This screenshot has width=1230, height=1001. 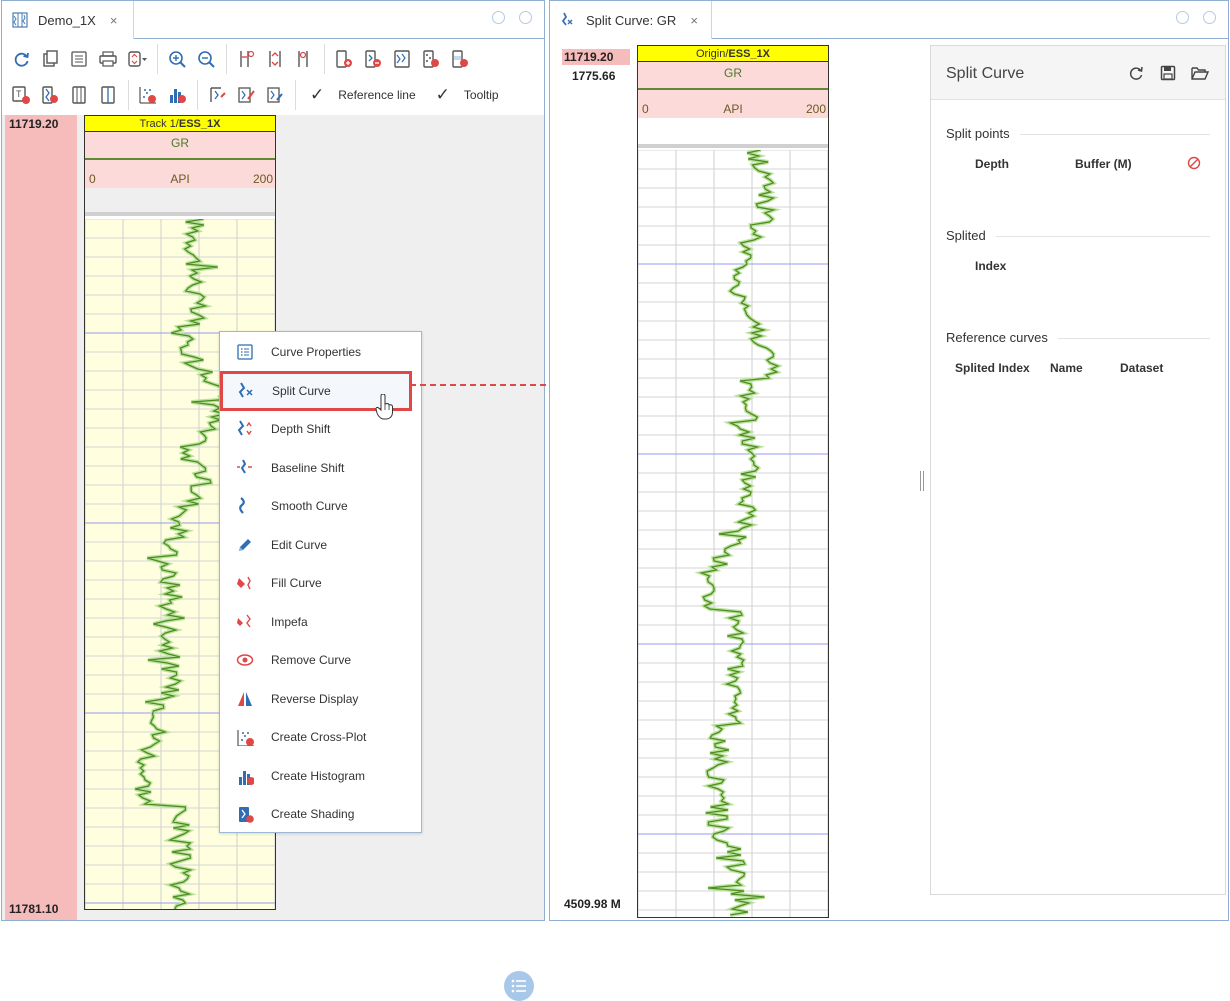 I want to click on track-marker-icon, so click(x=304, y=59).